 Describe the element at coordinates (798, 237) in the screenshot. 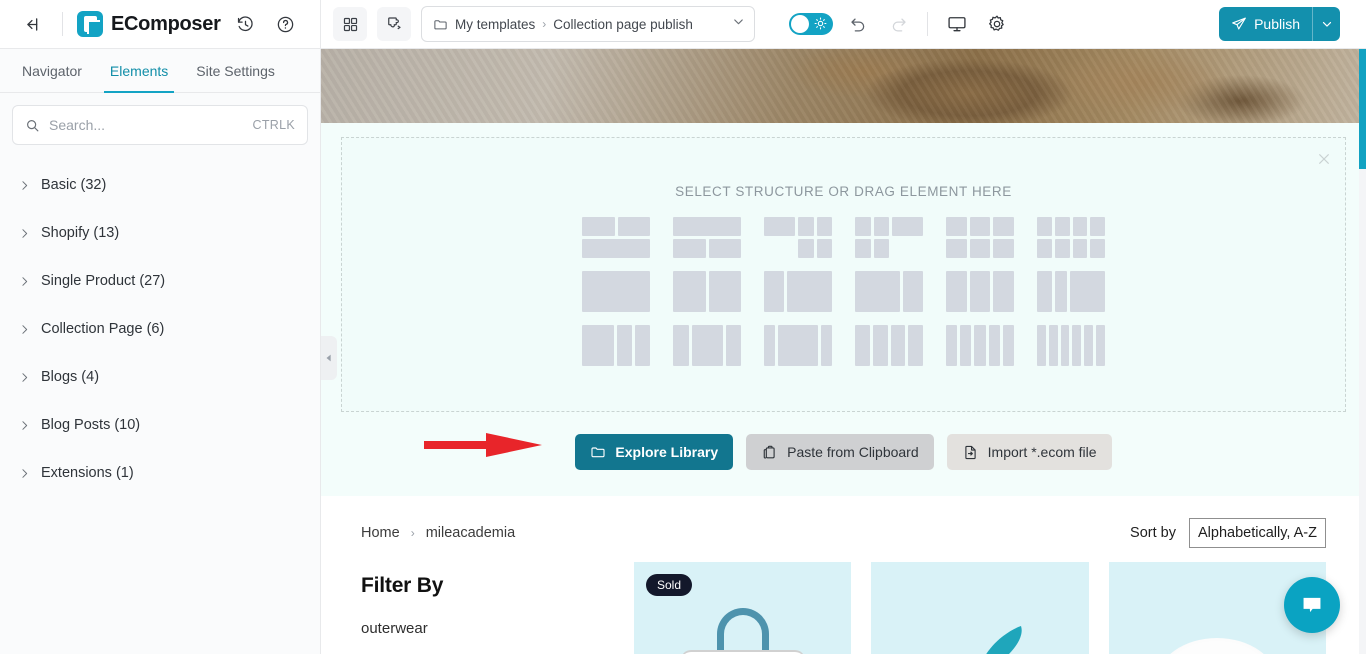

I see `structure-option-left-big-2x2` at that location.